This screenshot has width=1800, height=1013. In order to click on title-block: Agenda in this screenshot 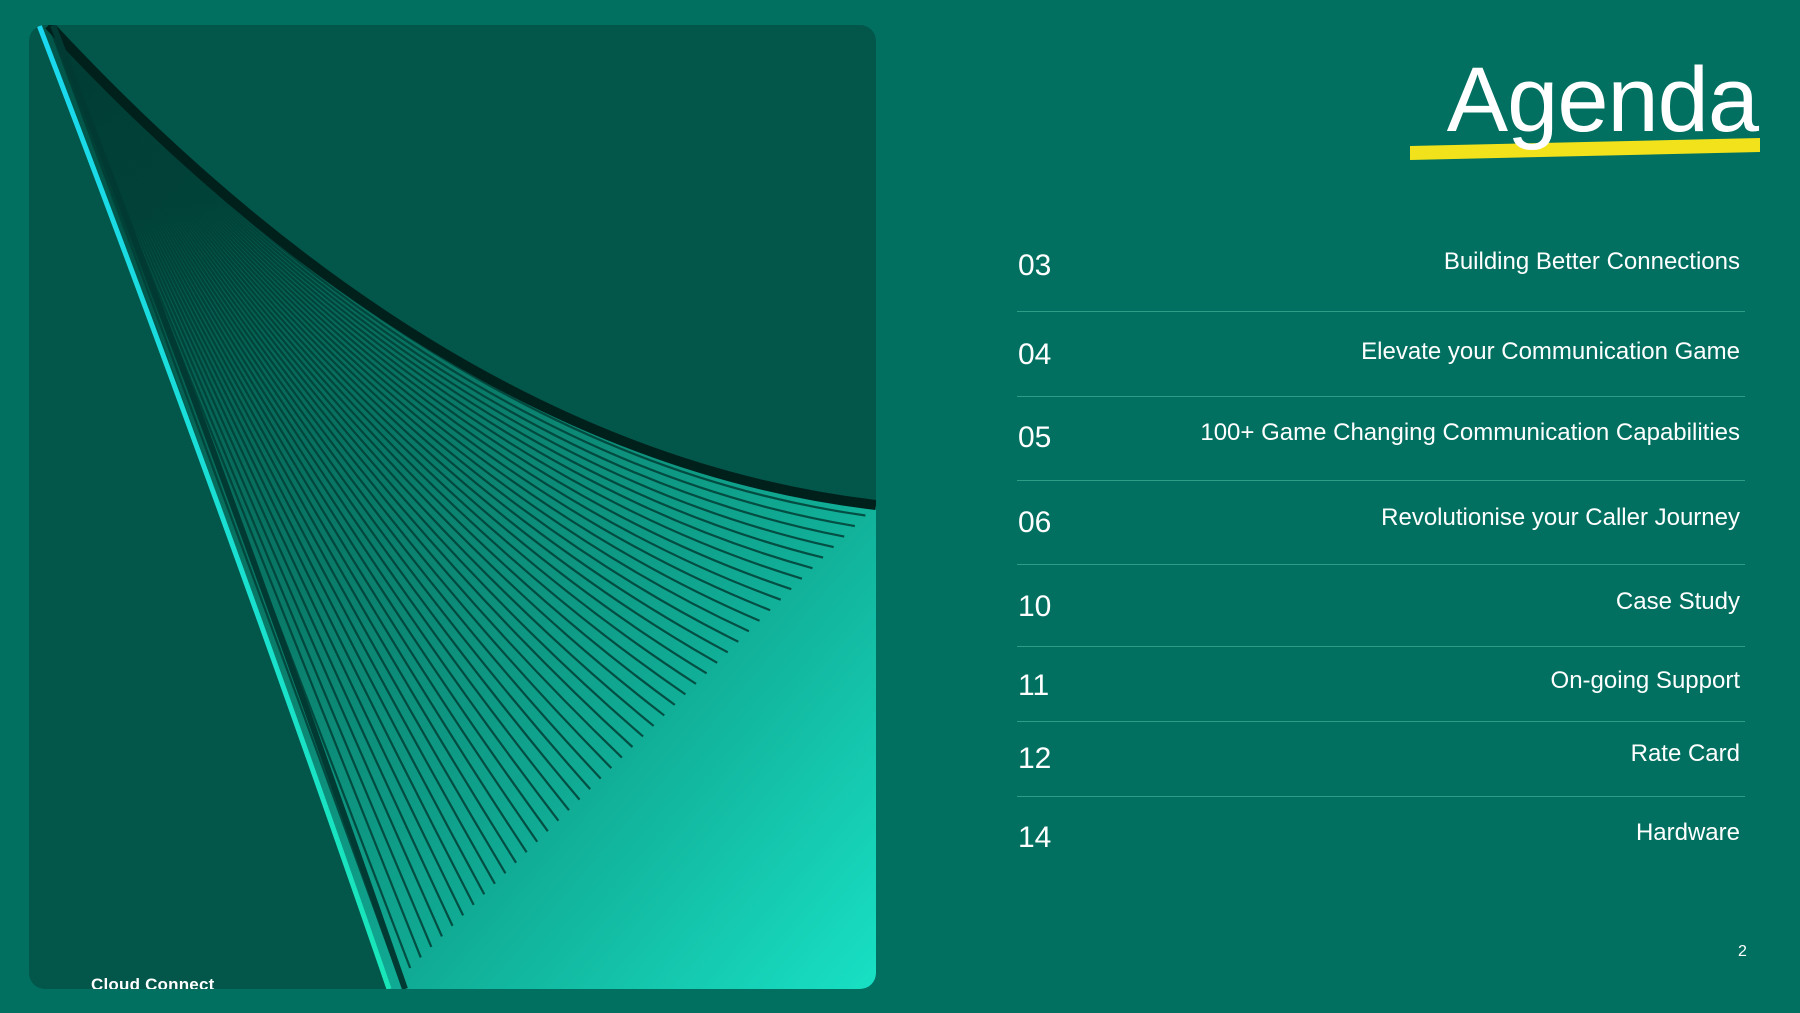, I will do `click(1585, 110)`.